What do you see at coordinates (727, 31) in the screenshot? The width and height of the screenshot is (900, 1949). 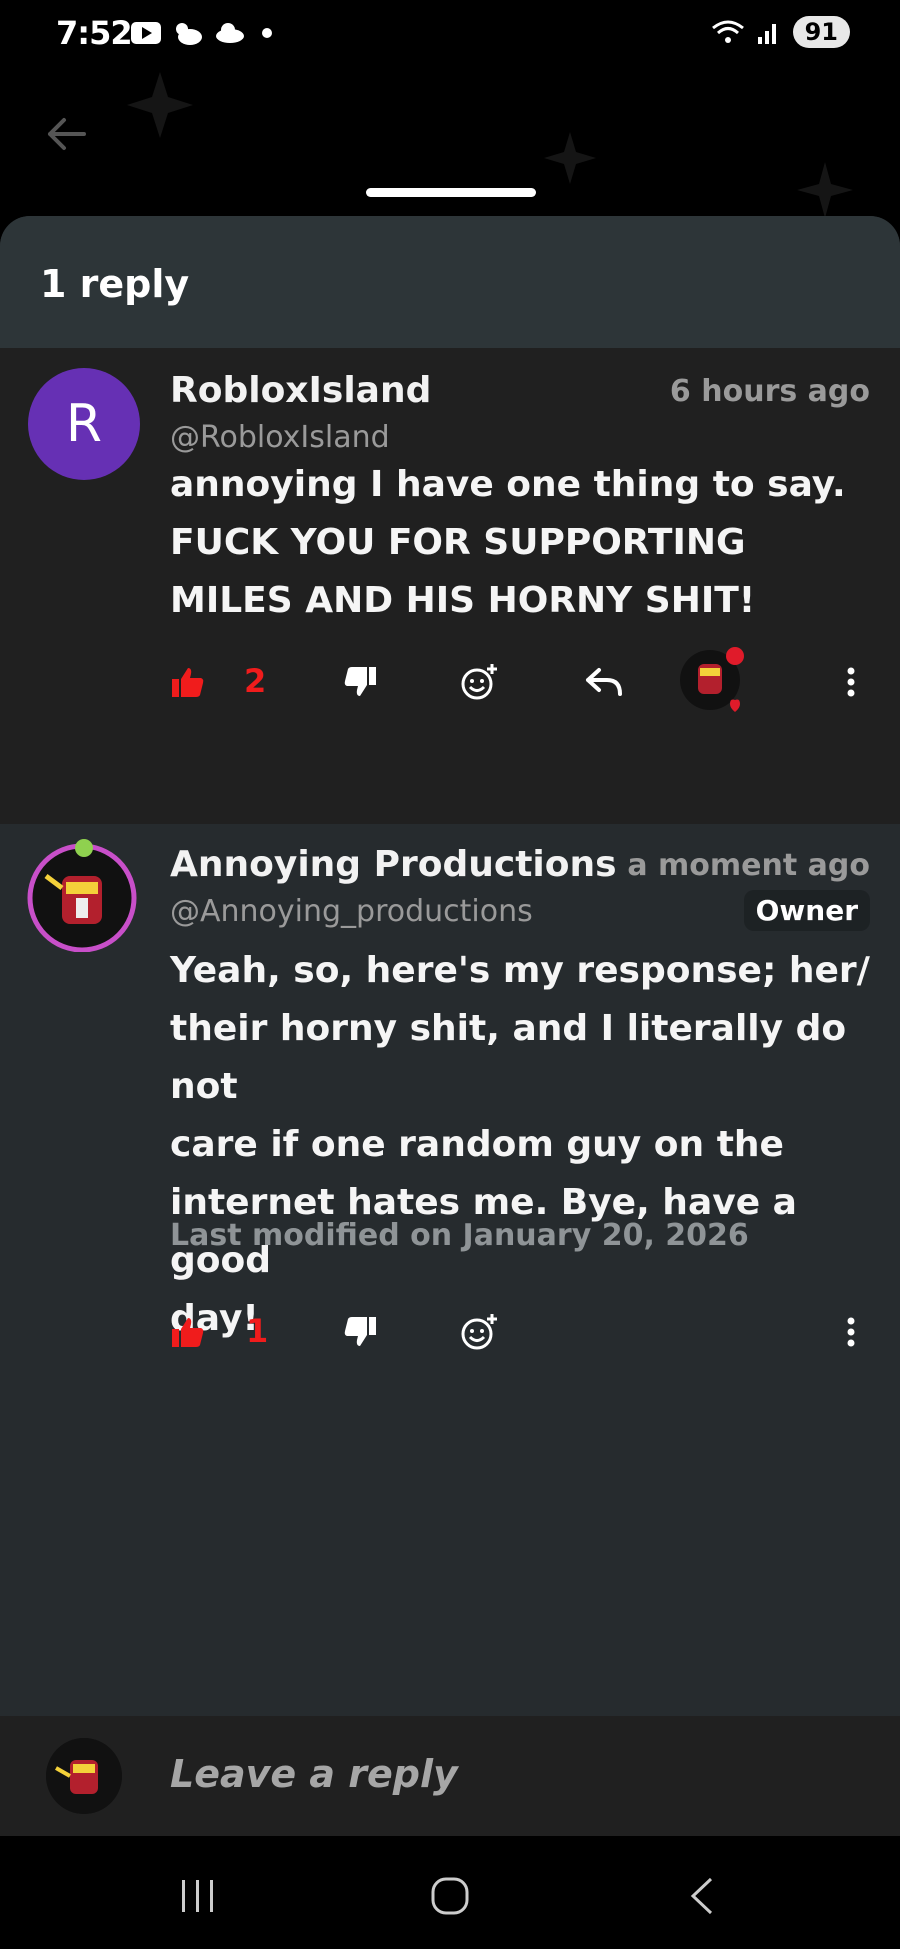 I see `wifi-icon` at bounding box center [727, 31].